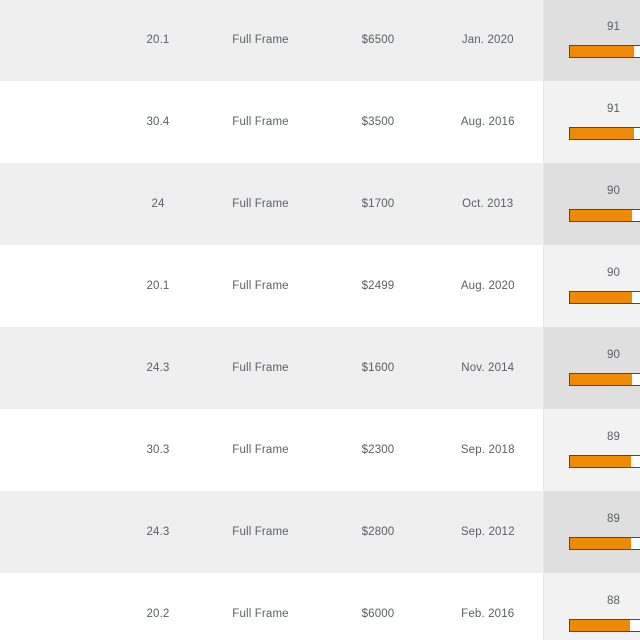  I want to click on table-row: 30.3Full Frame$2300Sep. 20188924.5, so click(320, 450).